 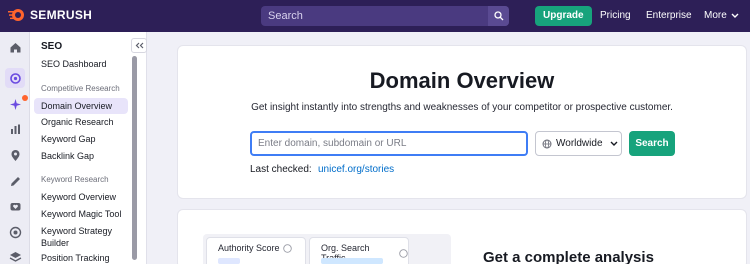 I want to click on search-icon, so click(x=498, y=16).